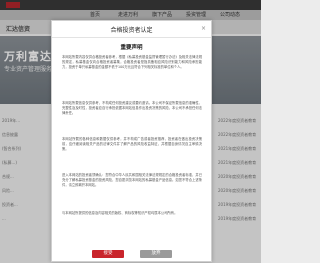  I want to click on modal-title: 合格投资者认定, so click(131, 30).